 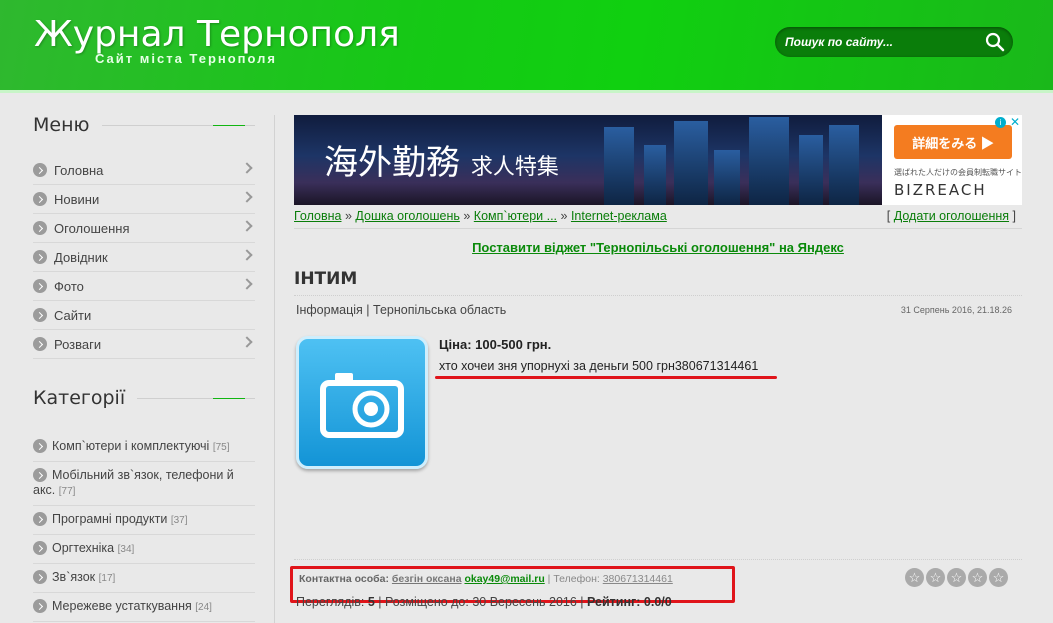 What do you see at coordinates (144, 228) in the screenshot?
I see `sidebar-item-ads: Оголошення` at bounding box center [144, 228].